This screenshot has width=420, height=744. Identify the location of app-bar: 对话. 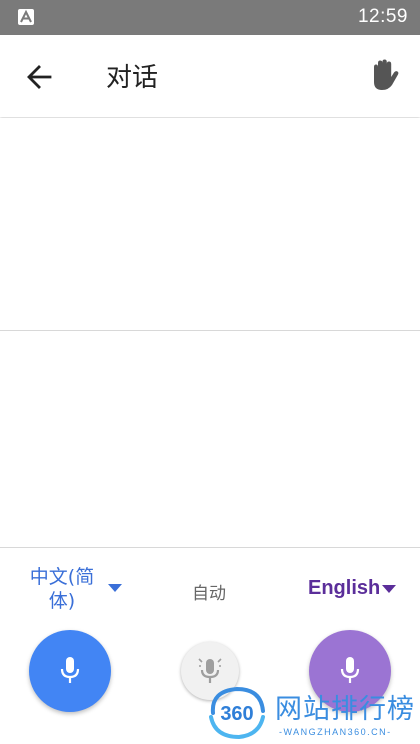
(210, 76).